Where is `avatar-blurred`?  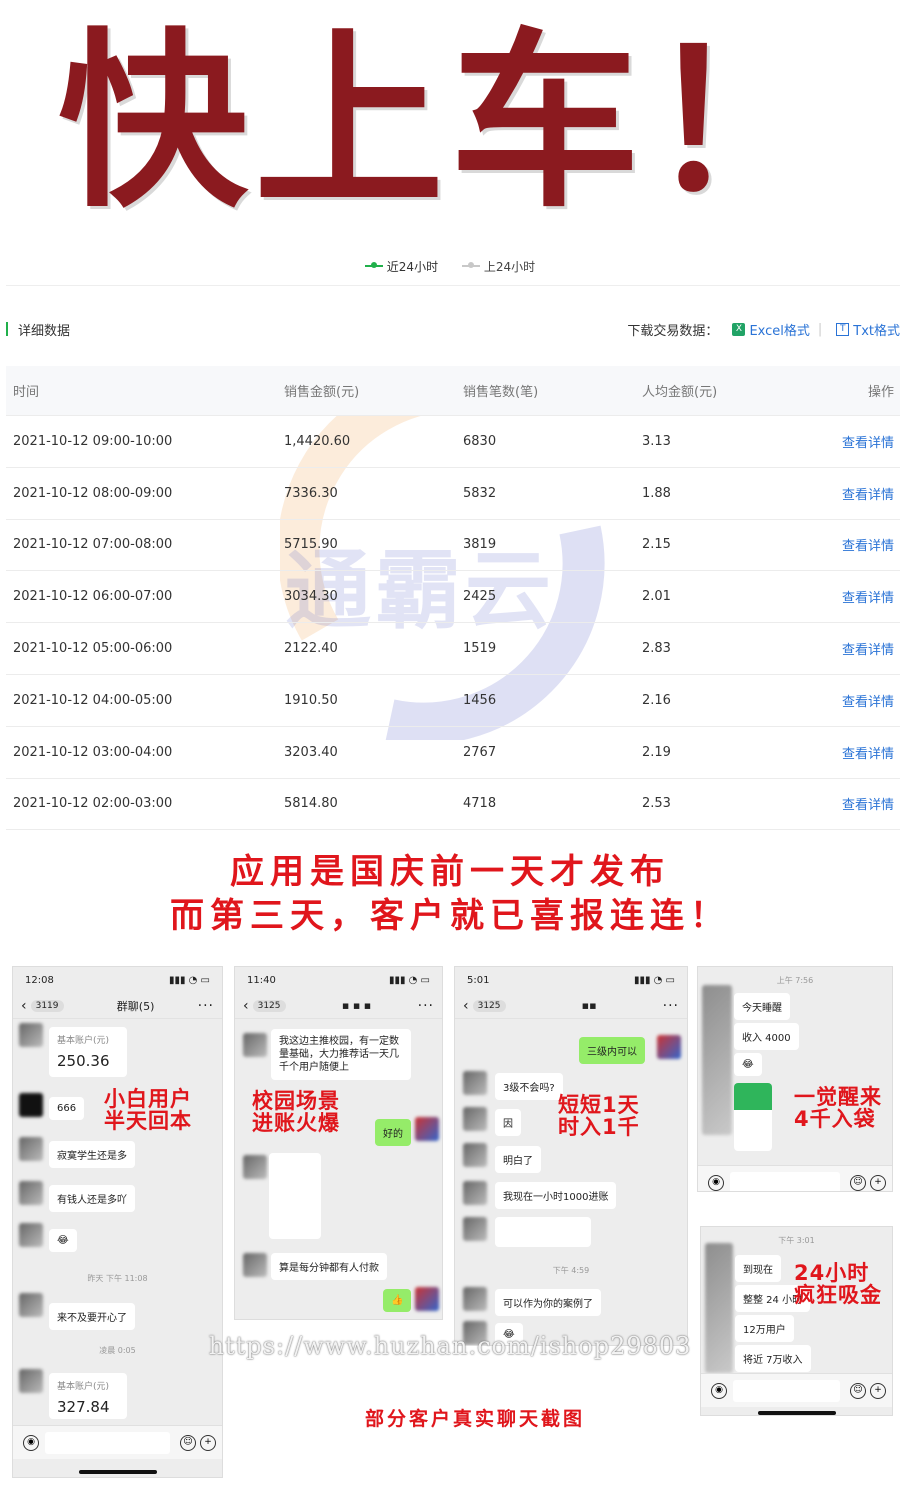
avatar-blurred is located at coordinates (717, 1060).